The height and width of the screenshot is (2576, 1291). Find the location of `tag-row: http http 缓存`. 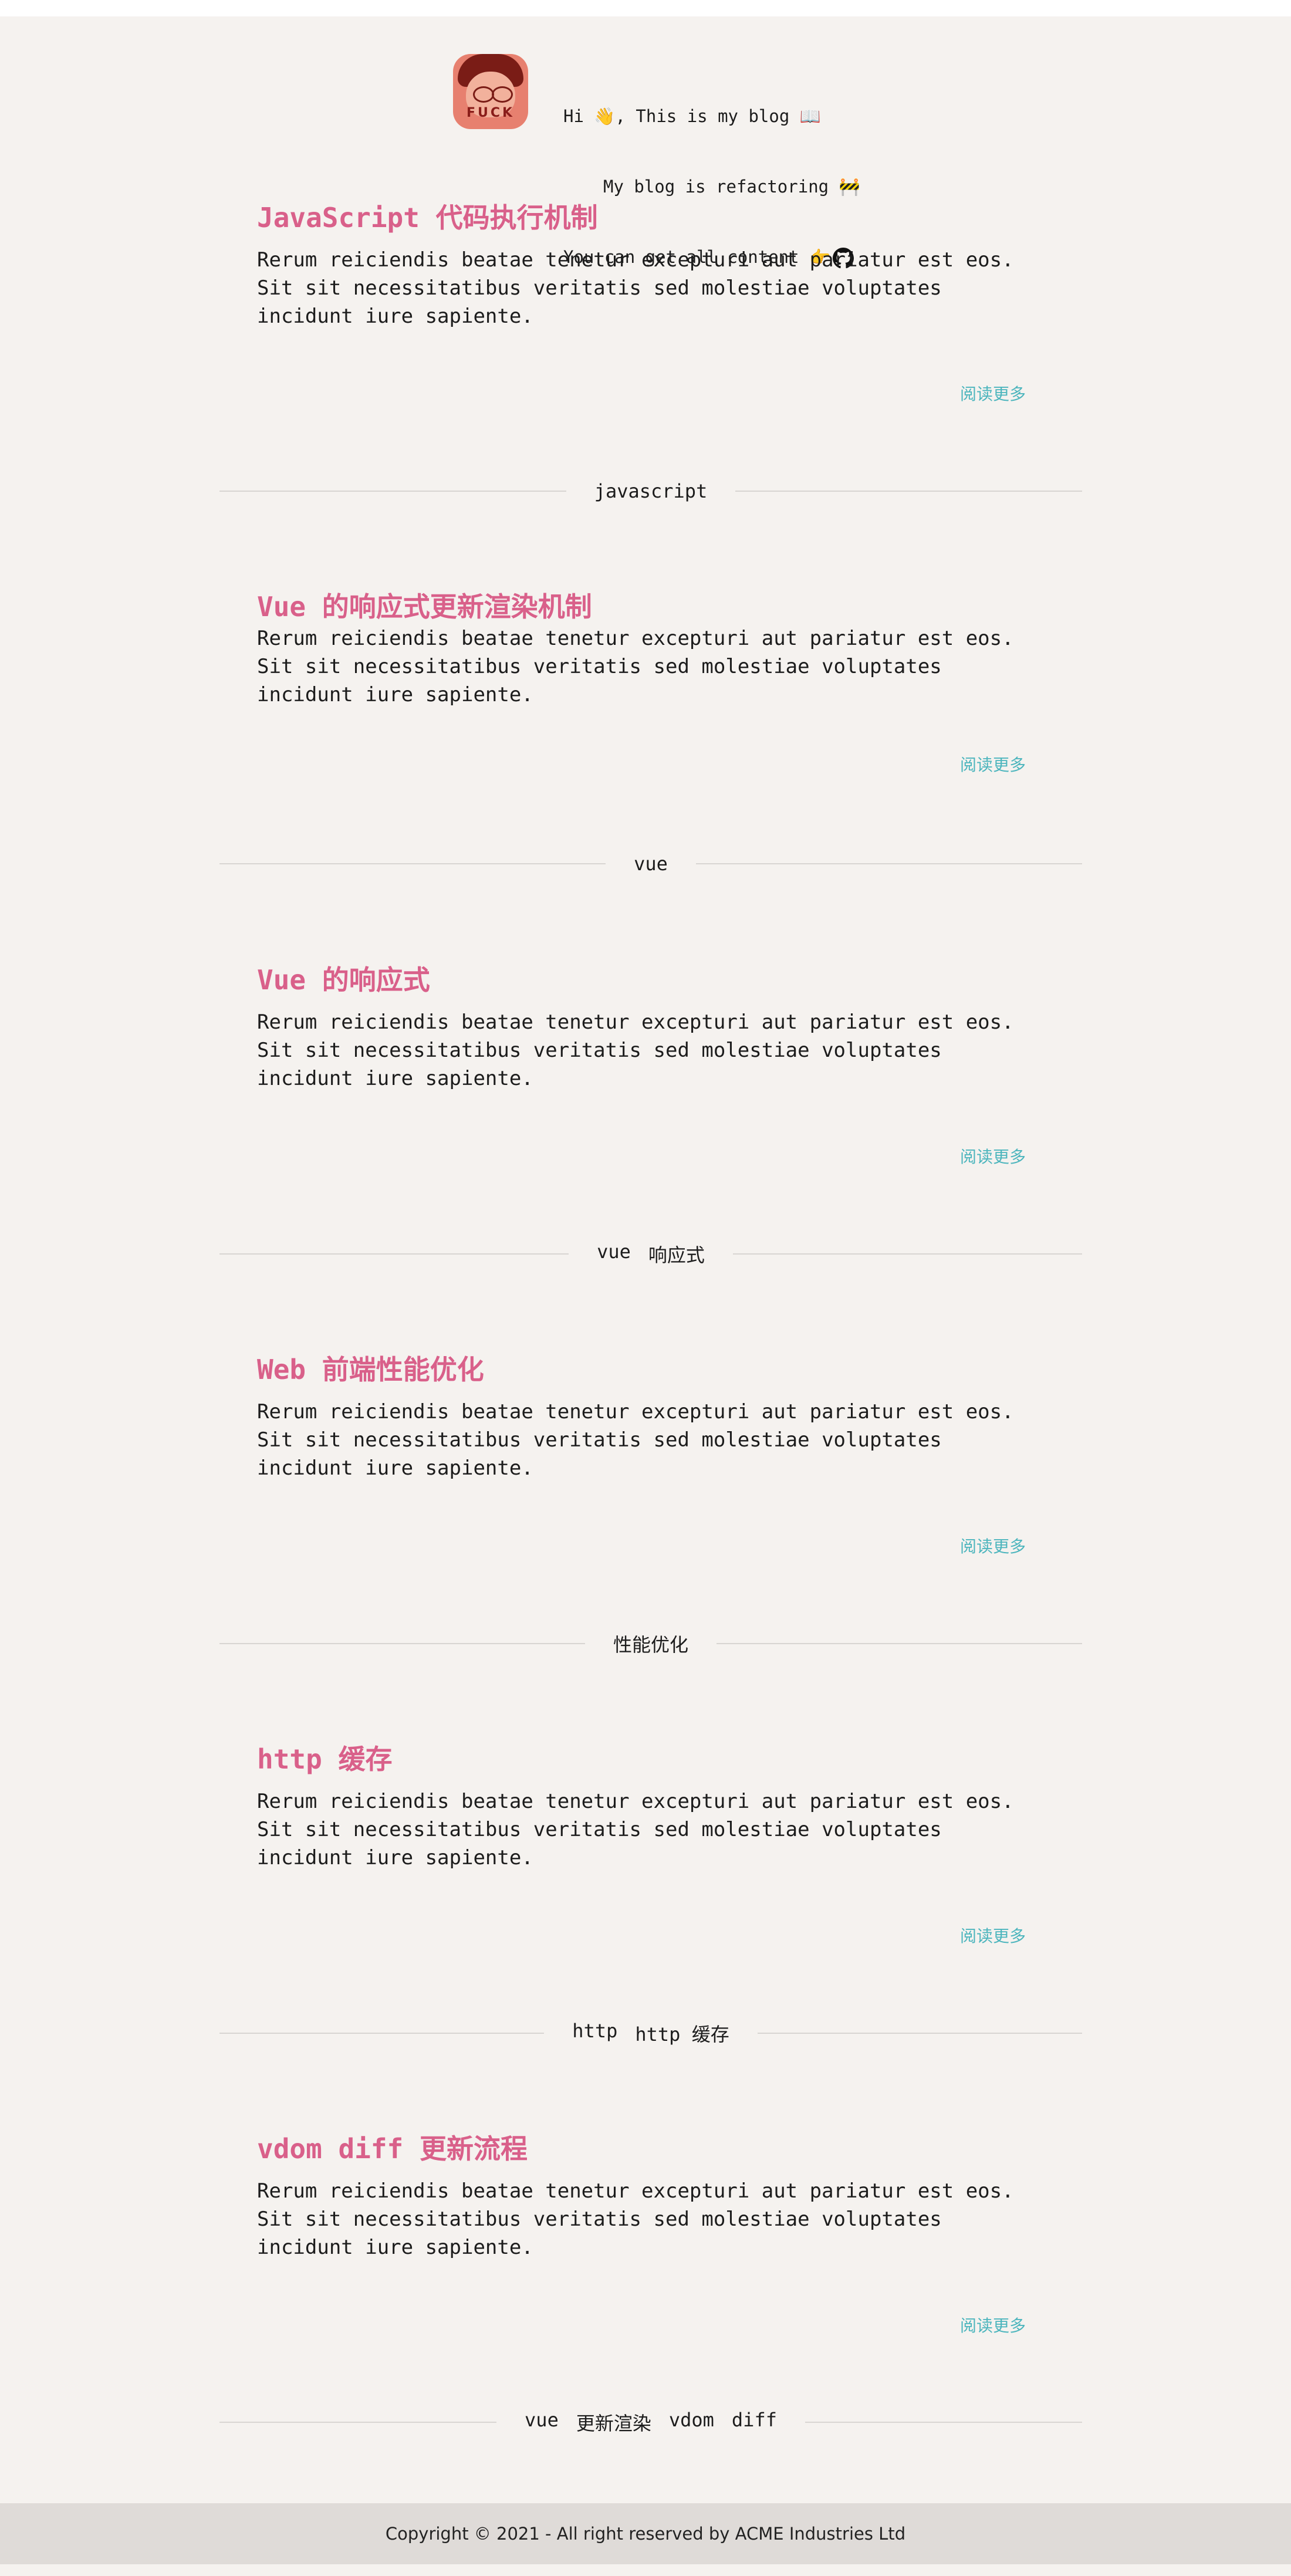

tag-row: http http 缓存 is located at coordinates (650, 2033).